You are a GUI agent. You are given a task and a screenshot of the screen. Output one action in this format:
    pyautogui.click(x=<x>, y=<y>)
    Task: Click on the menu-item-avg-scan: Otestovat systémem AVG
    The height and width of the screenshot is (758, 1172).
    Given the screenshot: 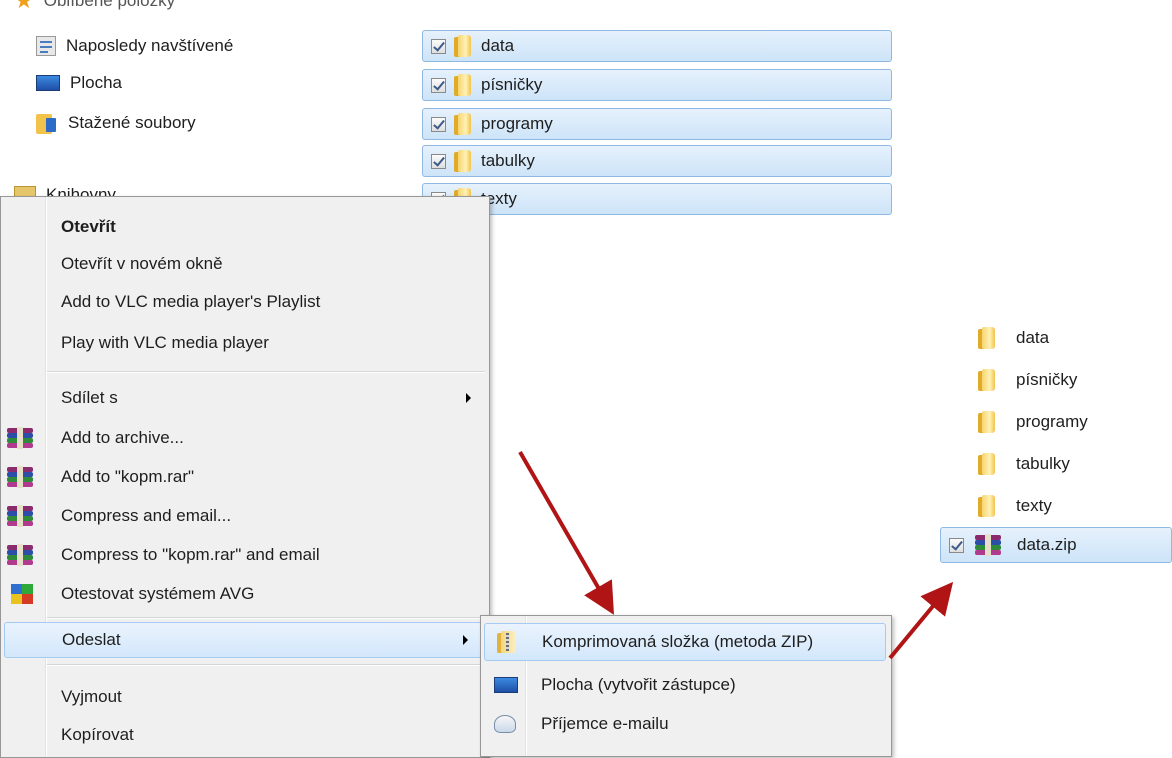 What is the action you would take?
    pyautogui.click(x=245, y=594)
    